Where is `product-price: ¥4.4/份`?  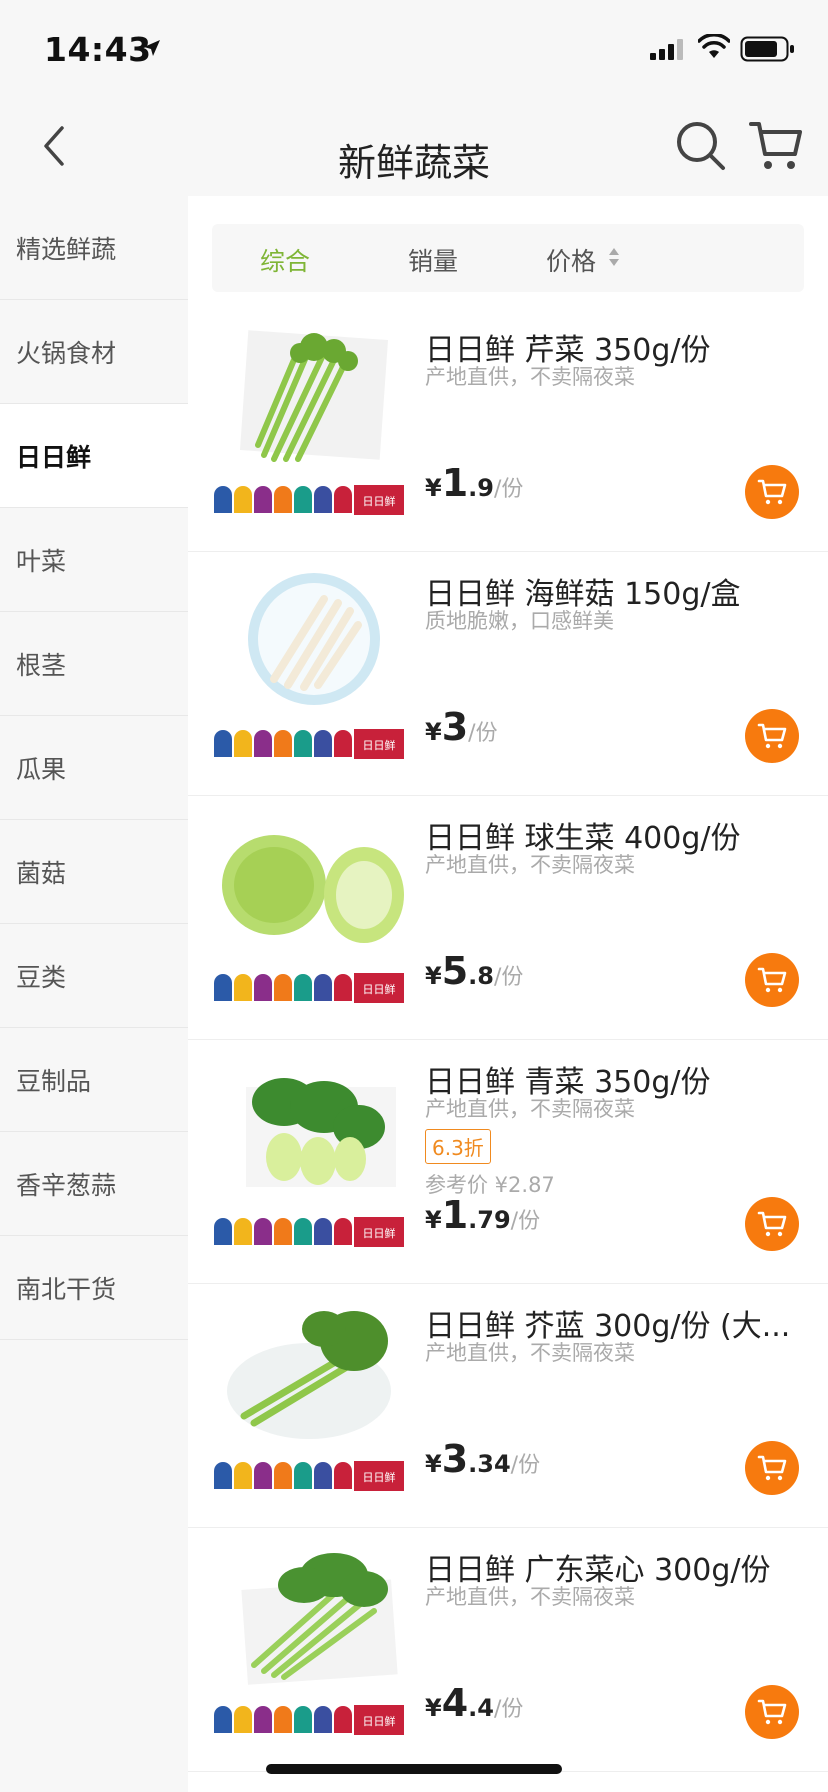
product-price: ¥4.4/份 is located at coordinates (474, 1703).